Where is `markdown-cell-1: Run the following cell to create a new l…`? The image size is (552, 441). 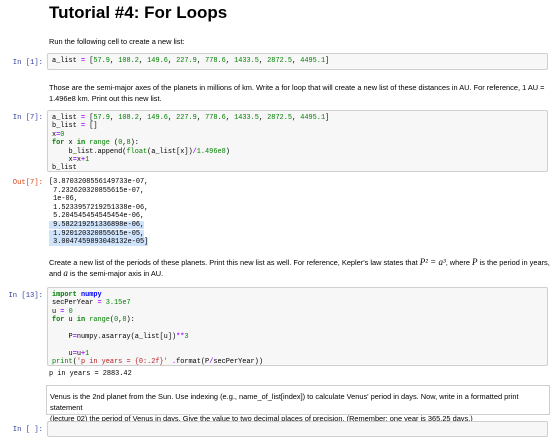 markdown-cell-1: Run the following cell to create a new l… is located at coordinates (117, 41).